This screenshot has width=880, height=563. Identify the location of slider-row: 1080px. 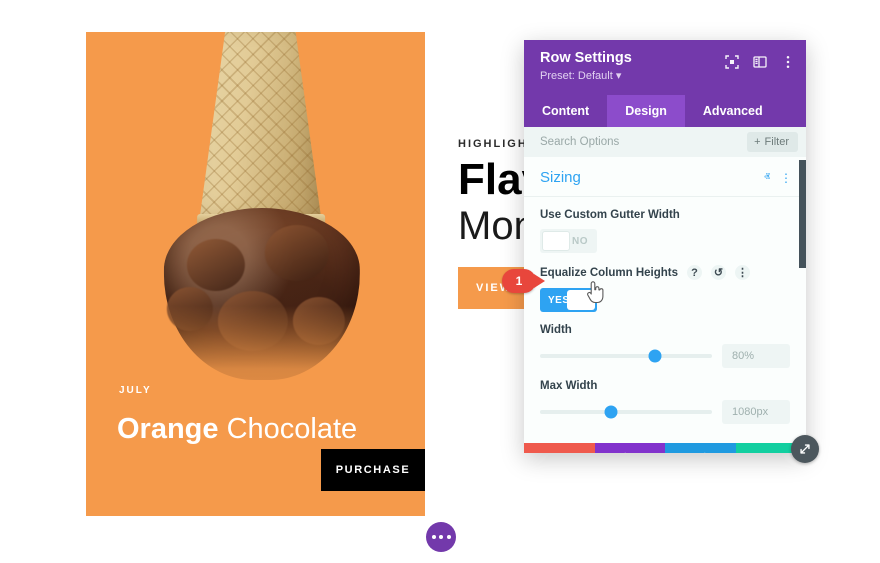
(665, 412).